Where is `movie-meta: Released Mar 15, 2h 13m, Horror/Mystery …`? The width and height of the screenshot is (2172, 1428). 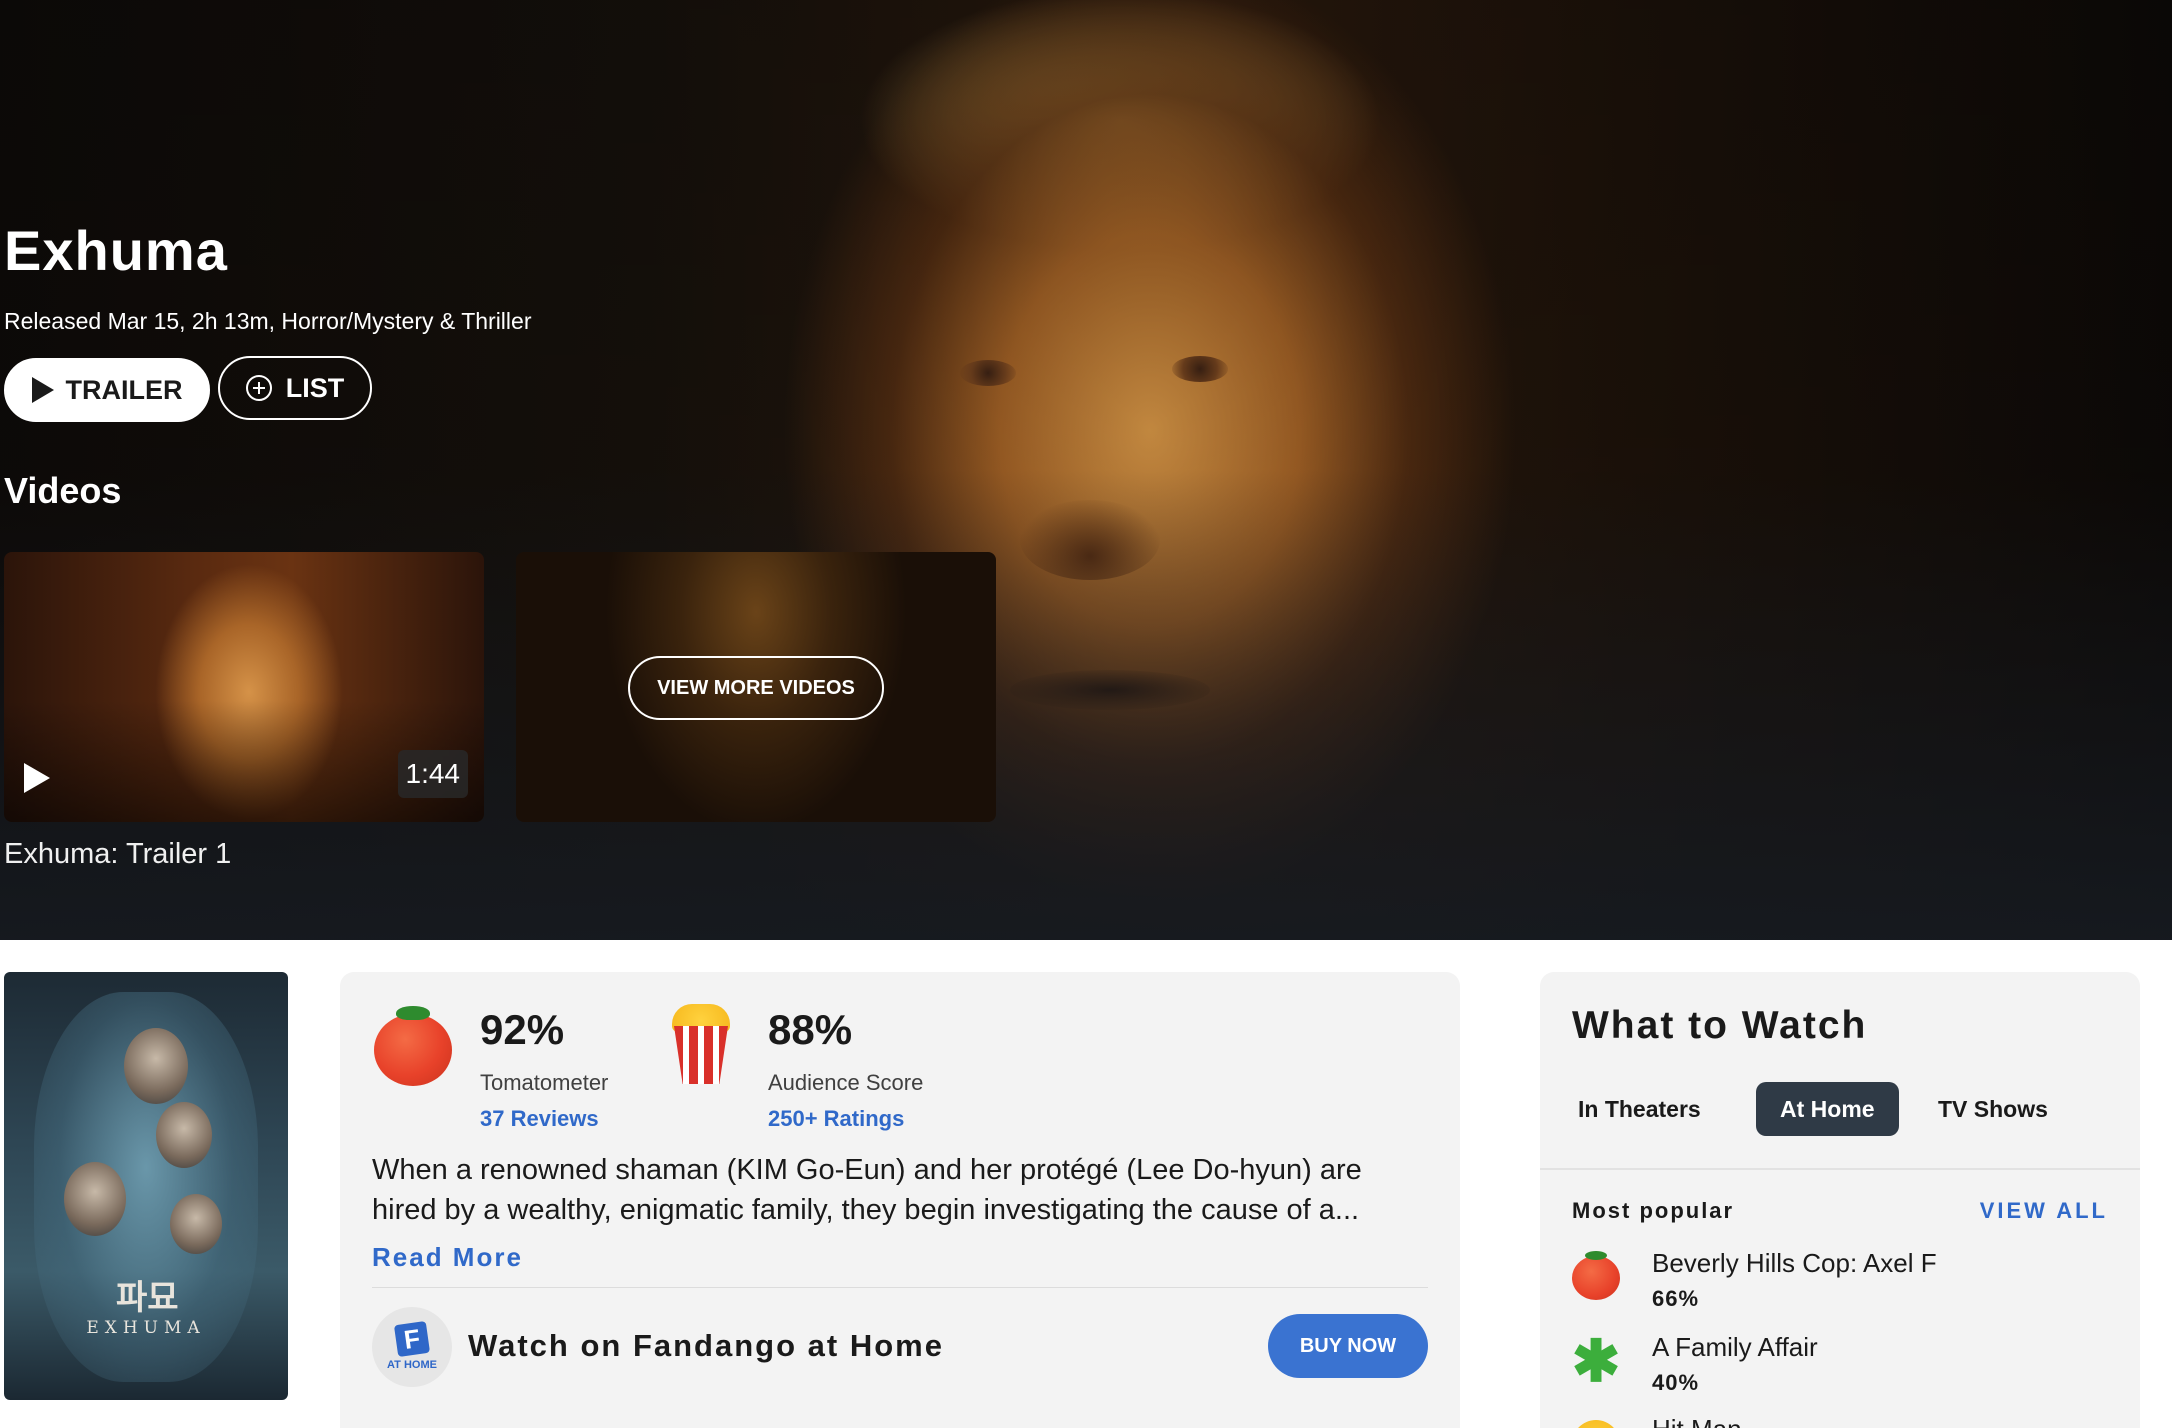
movie-meta: Released Mar 15, 2h 13m, Horror/Mystery … is located at coordinates (268, 321).